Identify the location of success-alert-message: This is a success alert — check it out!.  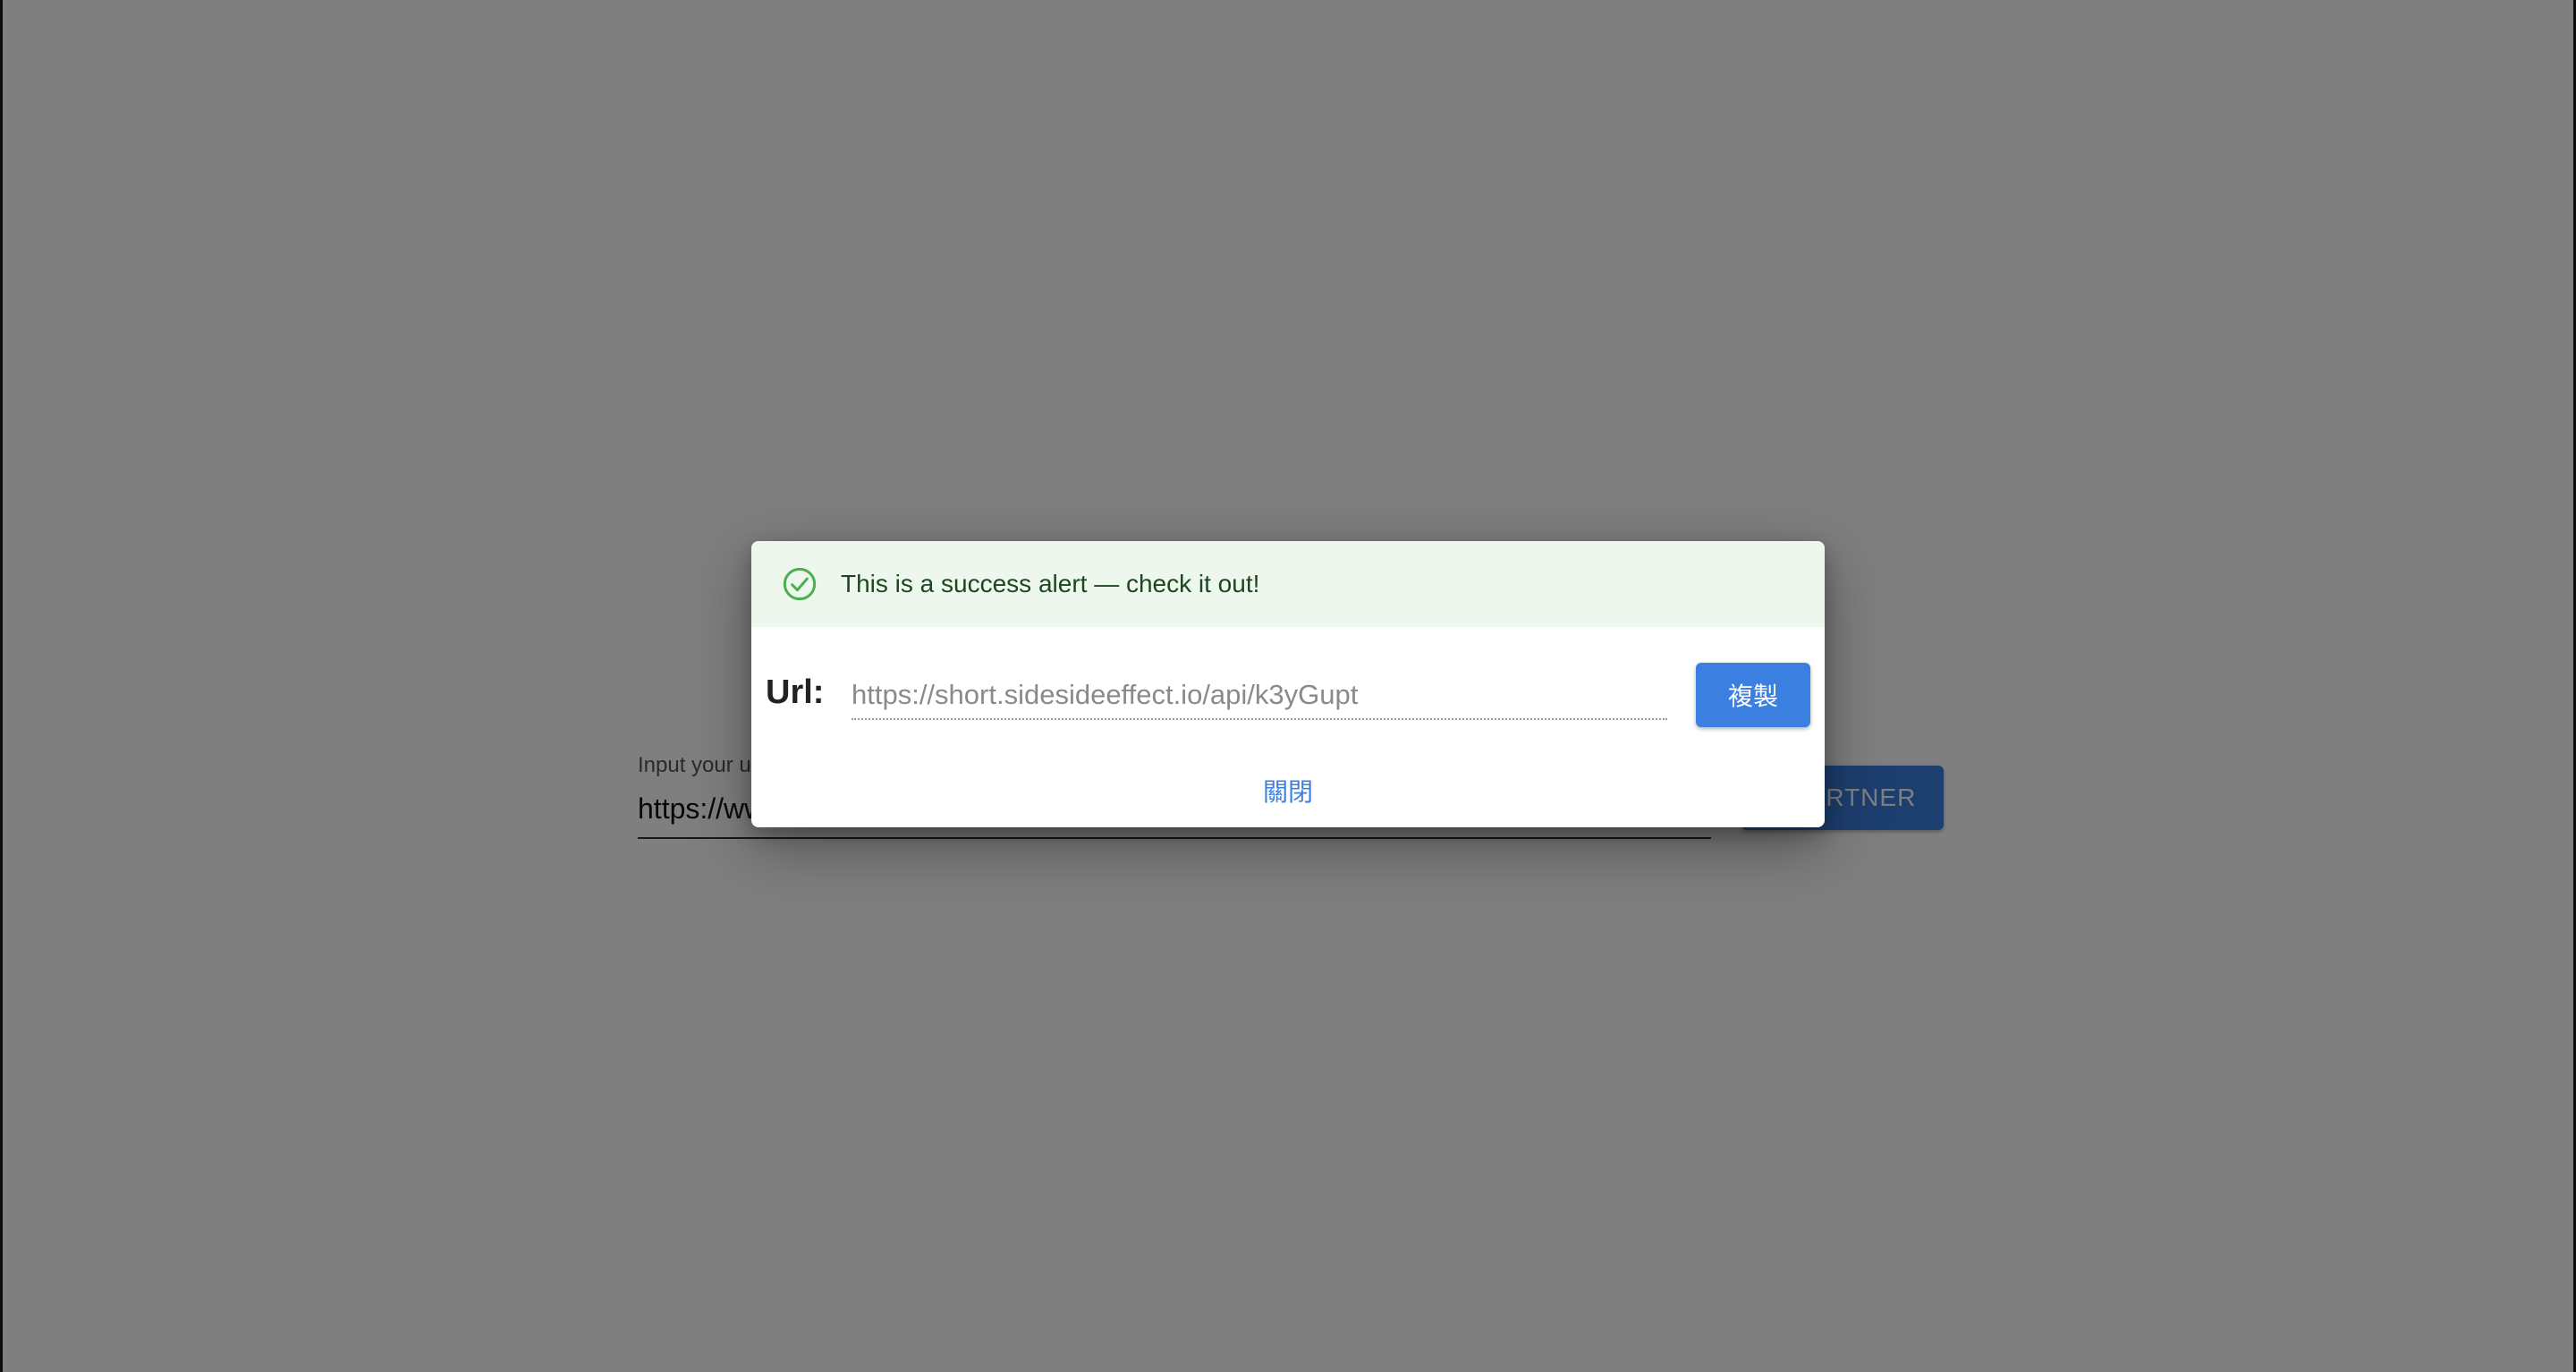
(1050, 583).